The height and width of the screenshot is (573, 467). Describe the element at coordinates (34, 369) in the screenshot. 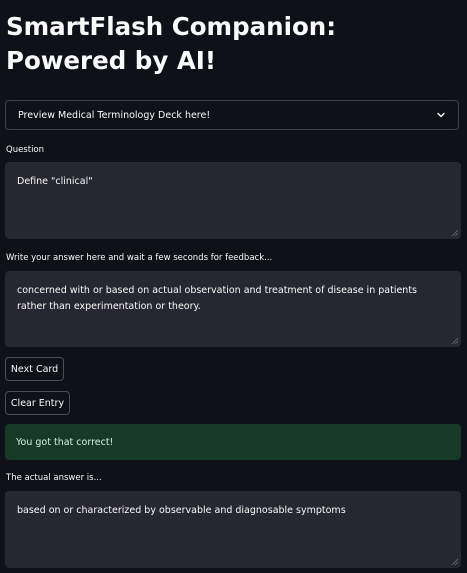

I see `next-card-button: Next Card` at that location.